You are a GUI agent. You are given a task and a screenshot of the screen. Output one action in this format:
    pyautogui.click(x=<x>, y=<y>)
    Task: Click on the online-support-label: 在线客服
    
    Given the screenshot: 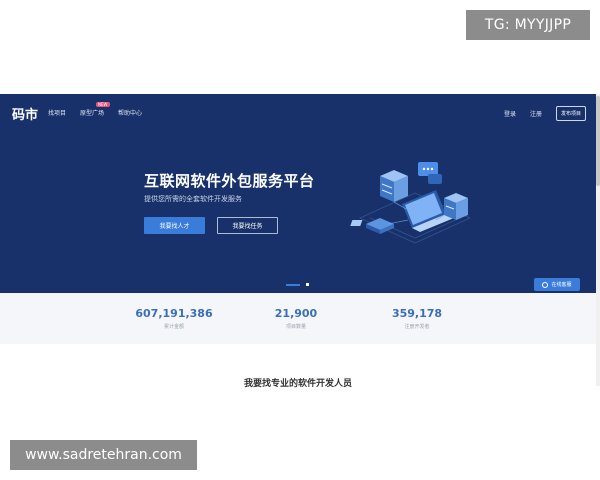 What is the action you would take?
    pyautogui.click(x=561, y=285)
    